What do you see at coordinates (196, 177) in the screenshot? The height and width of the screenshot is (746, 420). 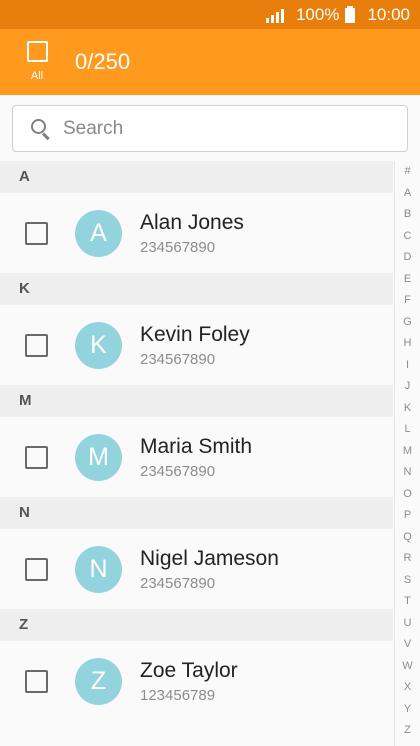 I see `section-header-a: A` at bounding box center [196, 177].